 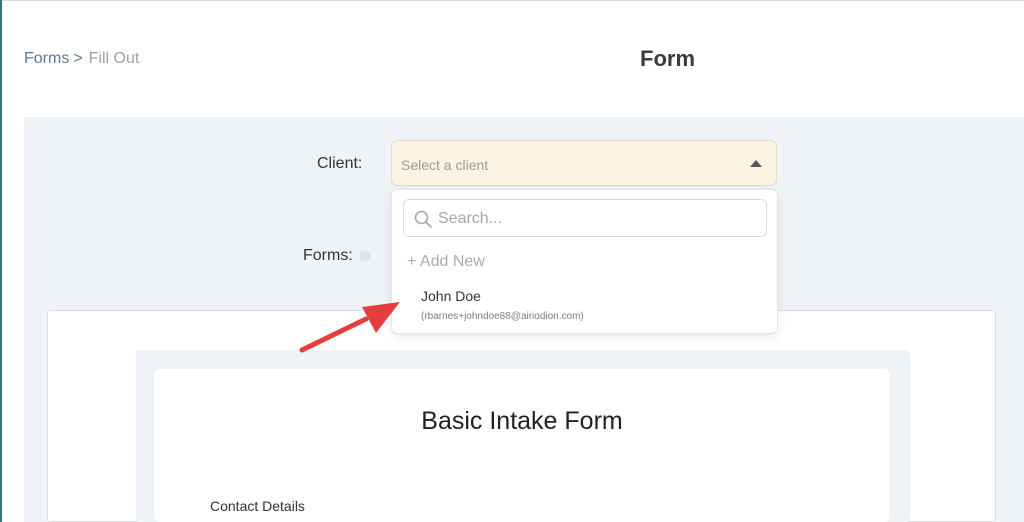 I want to click on info-icon, so click(x=364, y=256).